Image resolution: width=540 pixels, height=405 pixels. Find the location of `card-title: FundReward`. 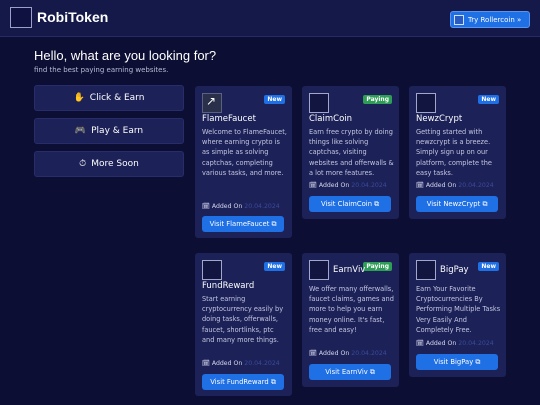

card-title: FundReward is located at coordinates (228, 286).